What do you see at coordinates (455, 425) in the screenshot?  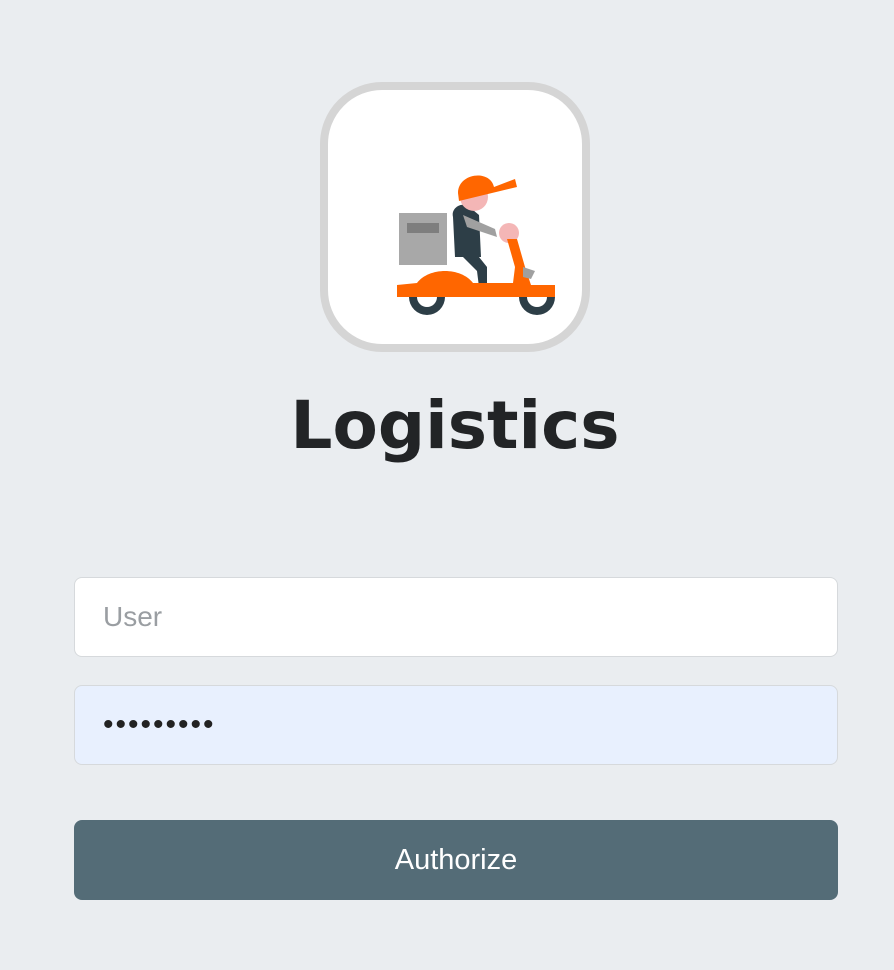 I see `app-title: Logistics` at bounding box center [455, 425].